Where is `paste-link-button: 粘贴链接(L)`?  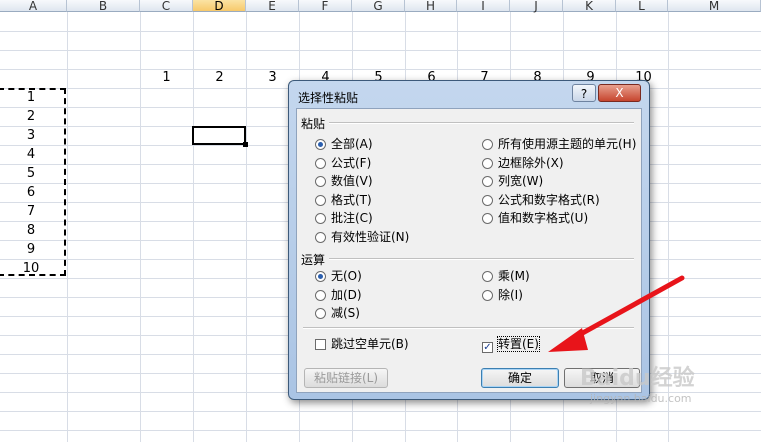 paste-link-button: 粘贴链接(L) is located at coordinates (346, 378).